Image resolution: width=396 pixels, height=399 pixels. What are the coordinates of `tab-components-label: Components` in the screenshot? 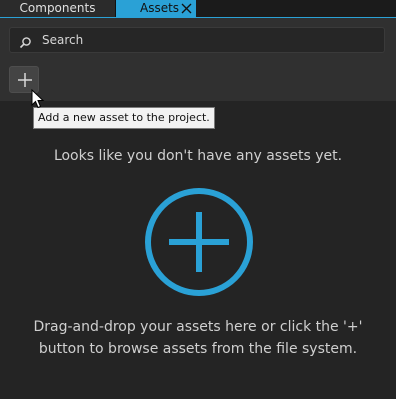 It's located at (57, 8).